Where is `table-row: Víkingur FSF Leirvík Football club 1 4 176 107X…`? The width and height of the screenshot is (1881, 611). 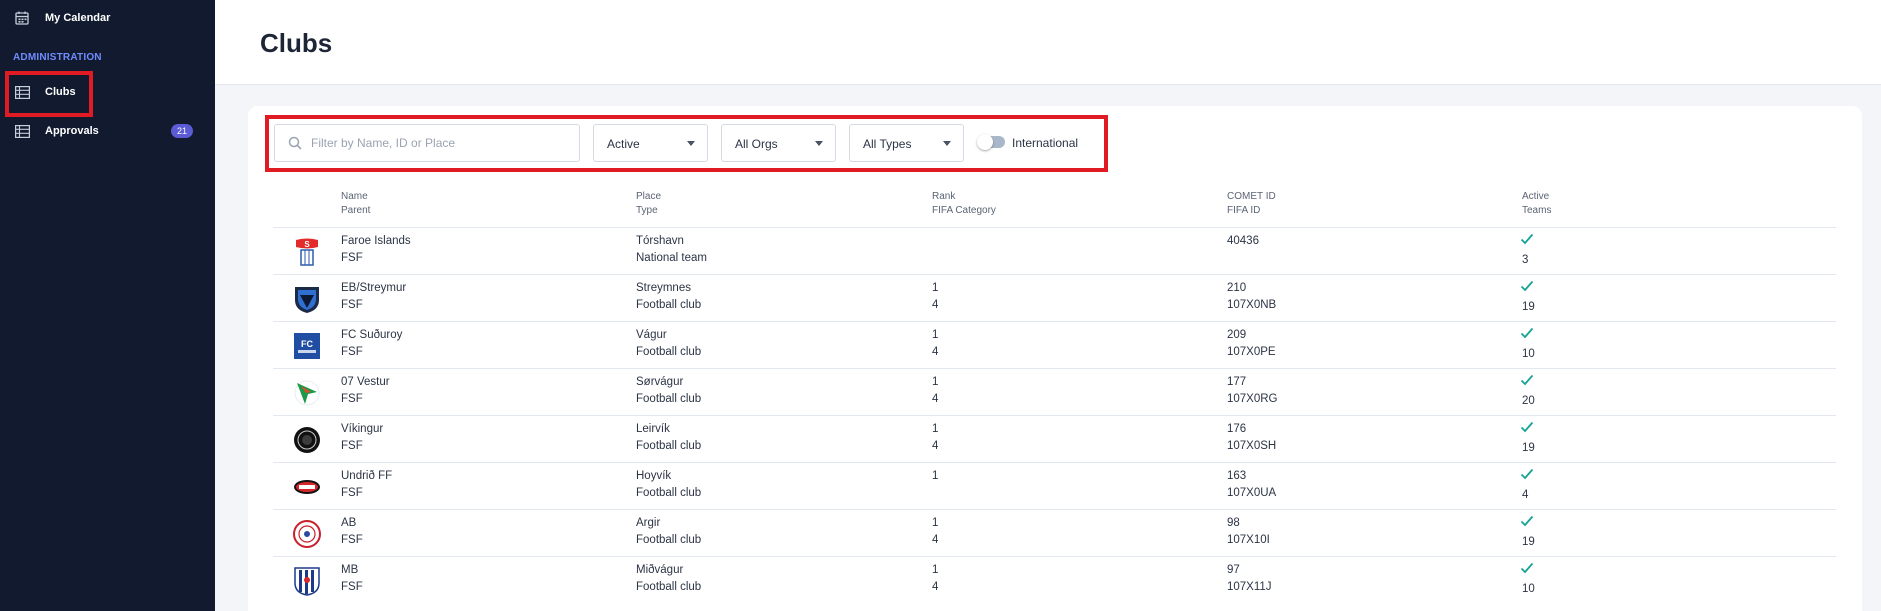 table-row: Víkingur FSF Leirvík Football club 1 4 176 107X… is located at coordinates (1054, 438).